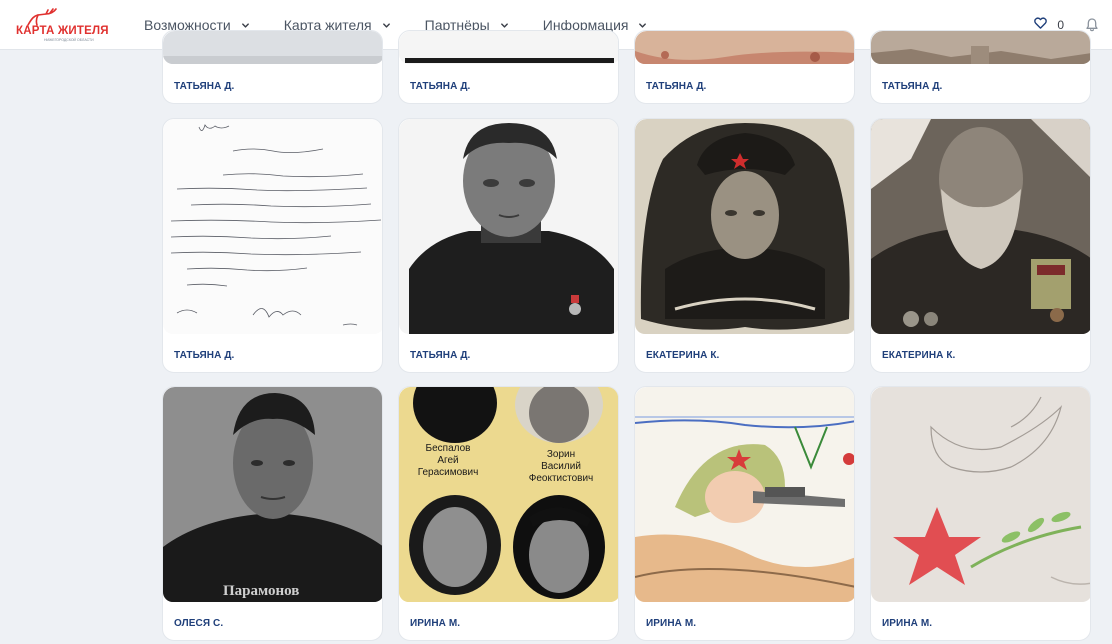 This screenshot has height=644, width=1112. I want to click on collage-name: Герасимович, so click(448, 472).